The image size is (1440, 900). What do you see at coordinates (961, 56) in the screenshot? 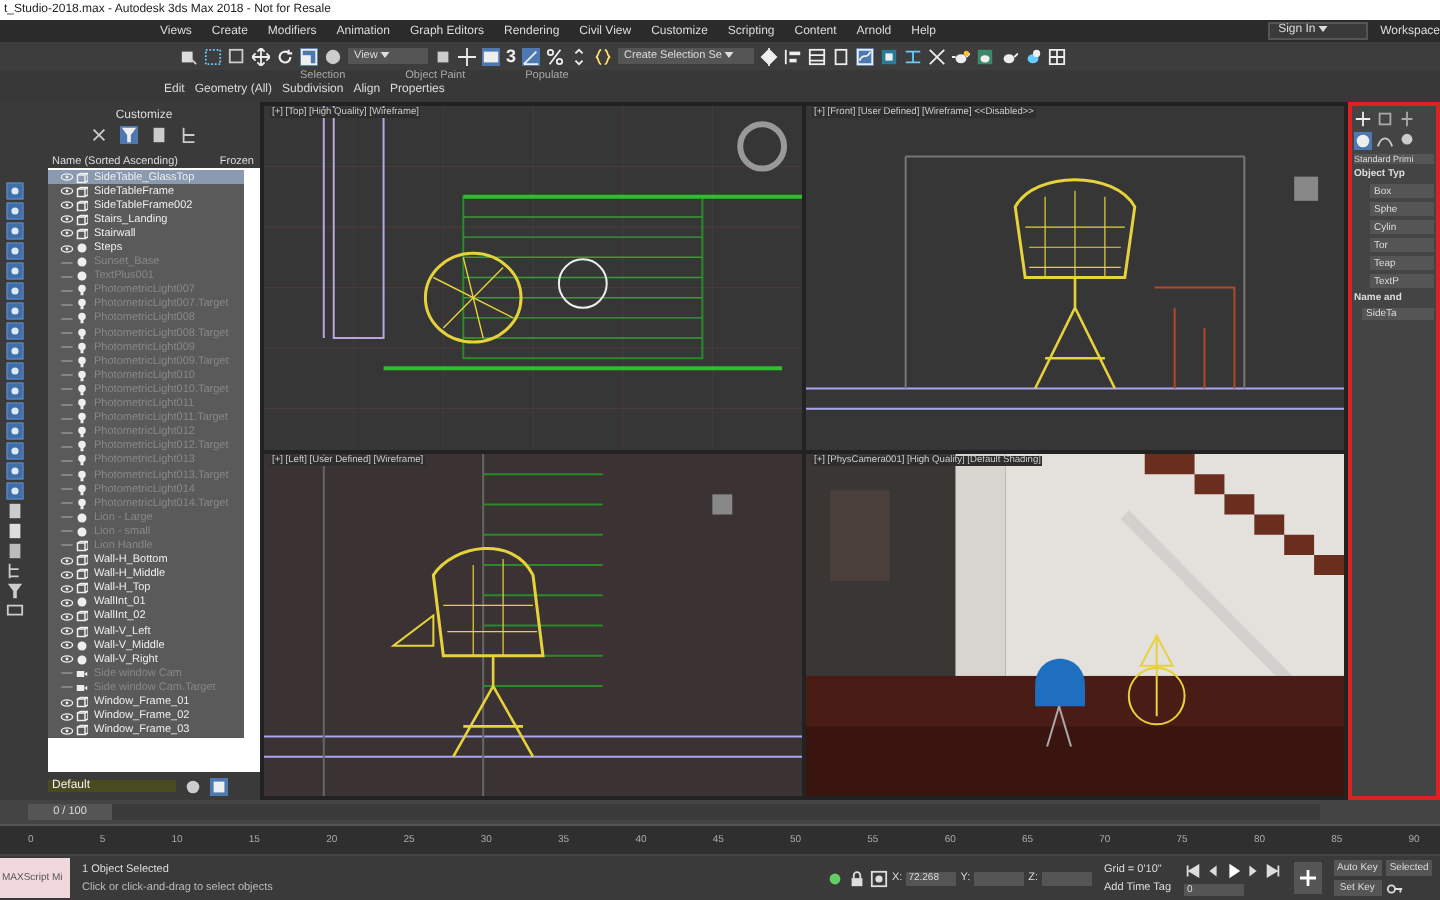
I see `teapot-icon` at bounding box center [961, 56].